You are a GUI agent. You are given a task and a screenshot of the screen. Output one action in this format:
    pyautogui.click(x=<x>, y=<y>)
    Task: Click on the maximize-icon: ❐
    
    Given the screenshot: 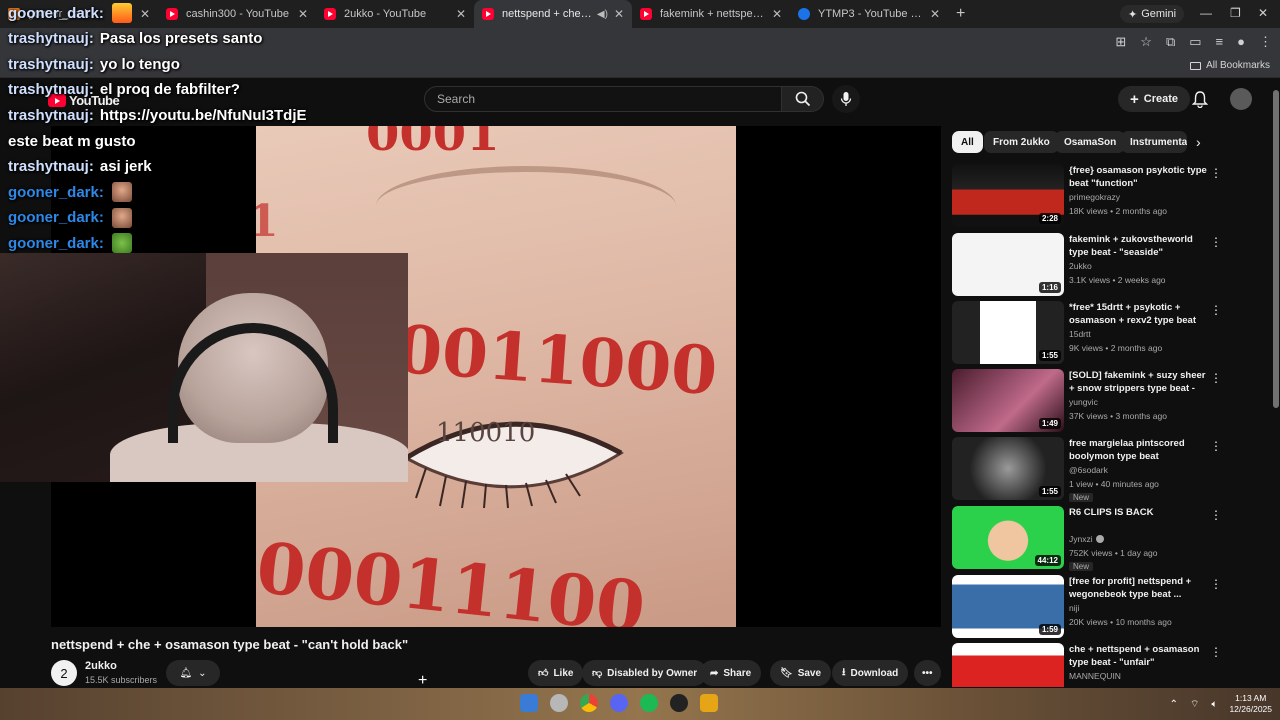 What is the action you would take?
    pyautogui.click(x=1235, y=13)
    